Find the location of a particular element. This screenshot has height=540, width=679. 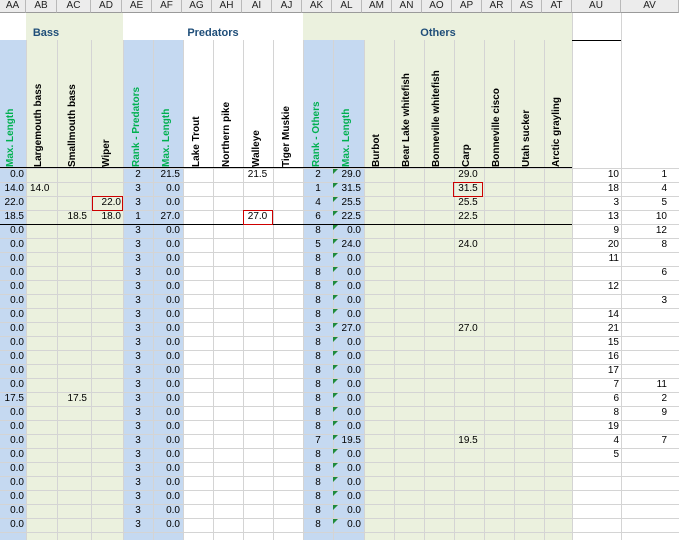

cell-rank-others: 2 is located at coordinates (318, 175).